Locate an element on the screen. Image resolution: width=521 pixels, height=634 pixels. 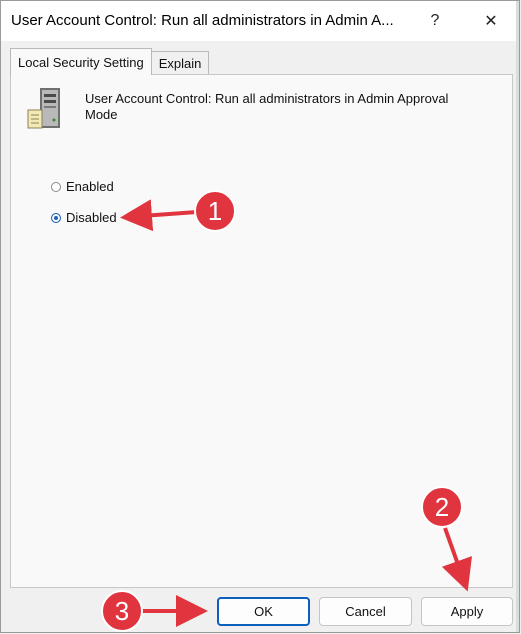
radio-label: Enabled is located at coordinates (90, 186).